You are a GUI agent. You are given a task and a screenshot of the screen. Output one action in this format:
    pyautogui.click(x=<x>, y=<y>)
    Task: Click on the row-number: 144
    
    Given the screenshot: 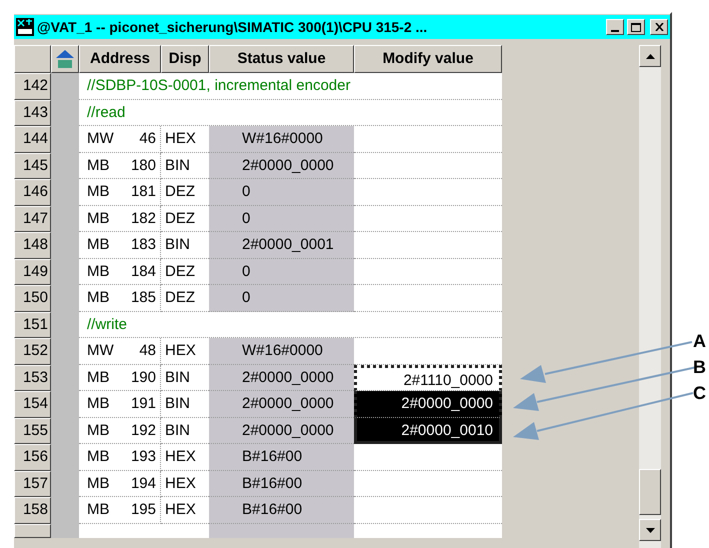 What is the action you would take?
    pyautogui.click(x=32, y=139)
    